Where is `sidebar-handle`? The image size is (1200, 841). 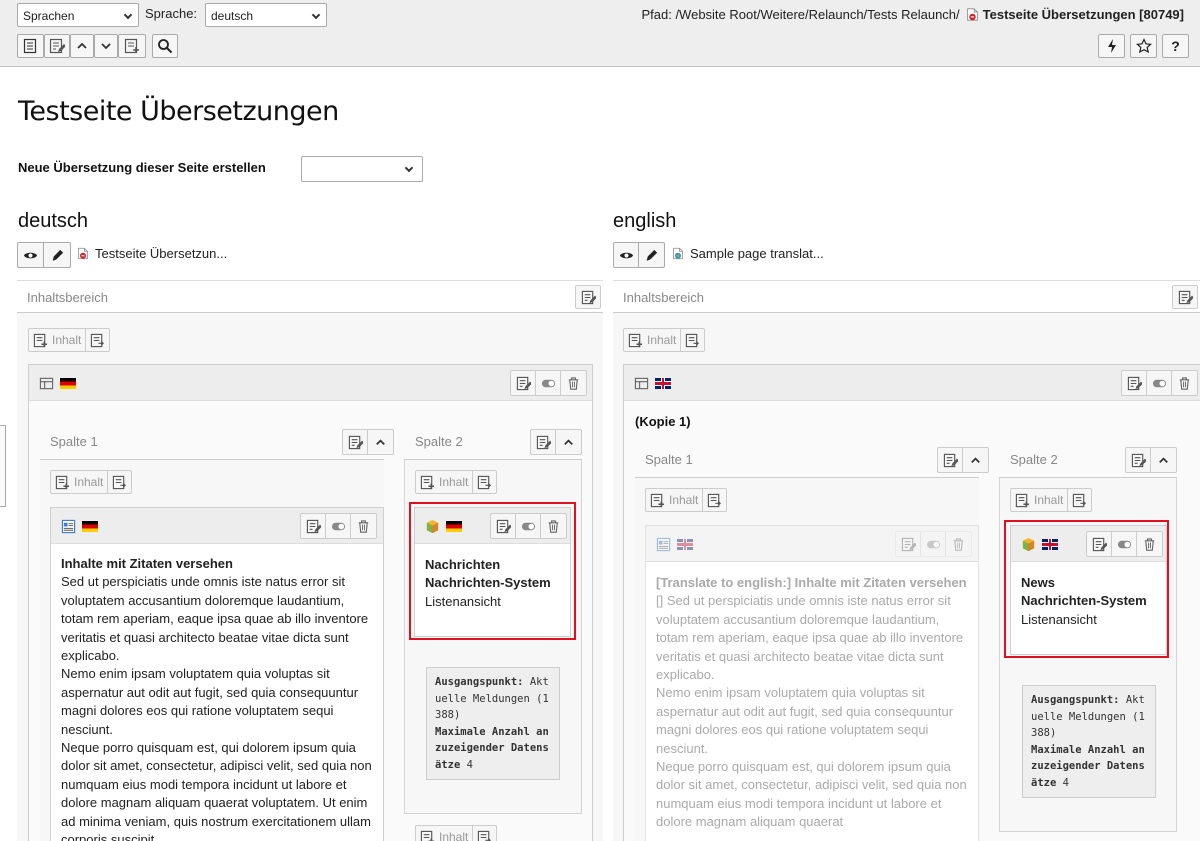
sidebar-handle is located at coordinates (3, 466).